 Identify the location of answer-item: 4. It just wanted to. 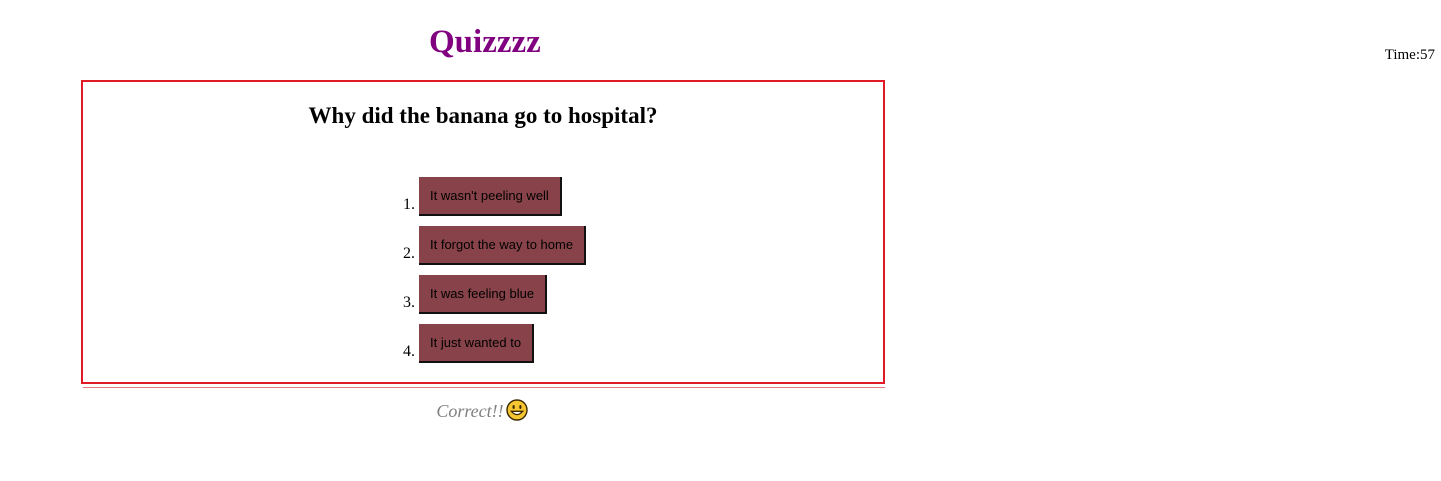
(494, 343).